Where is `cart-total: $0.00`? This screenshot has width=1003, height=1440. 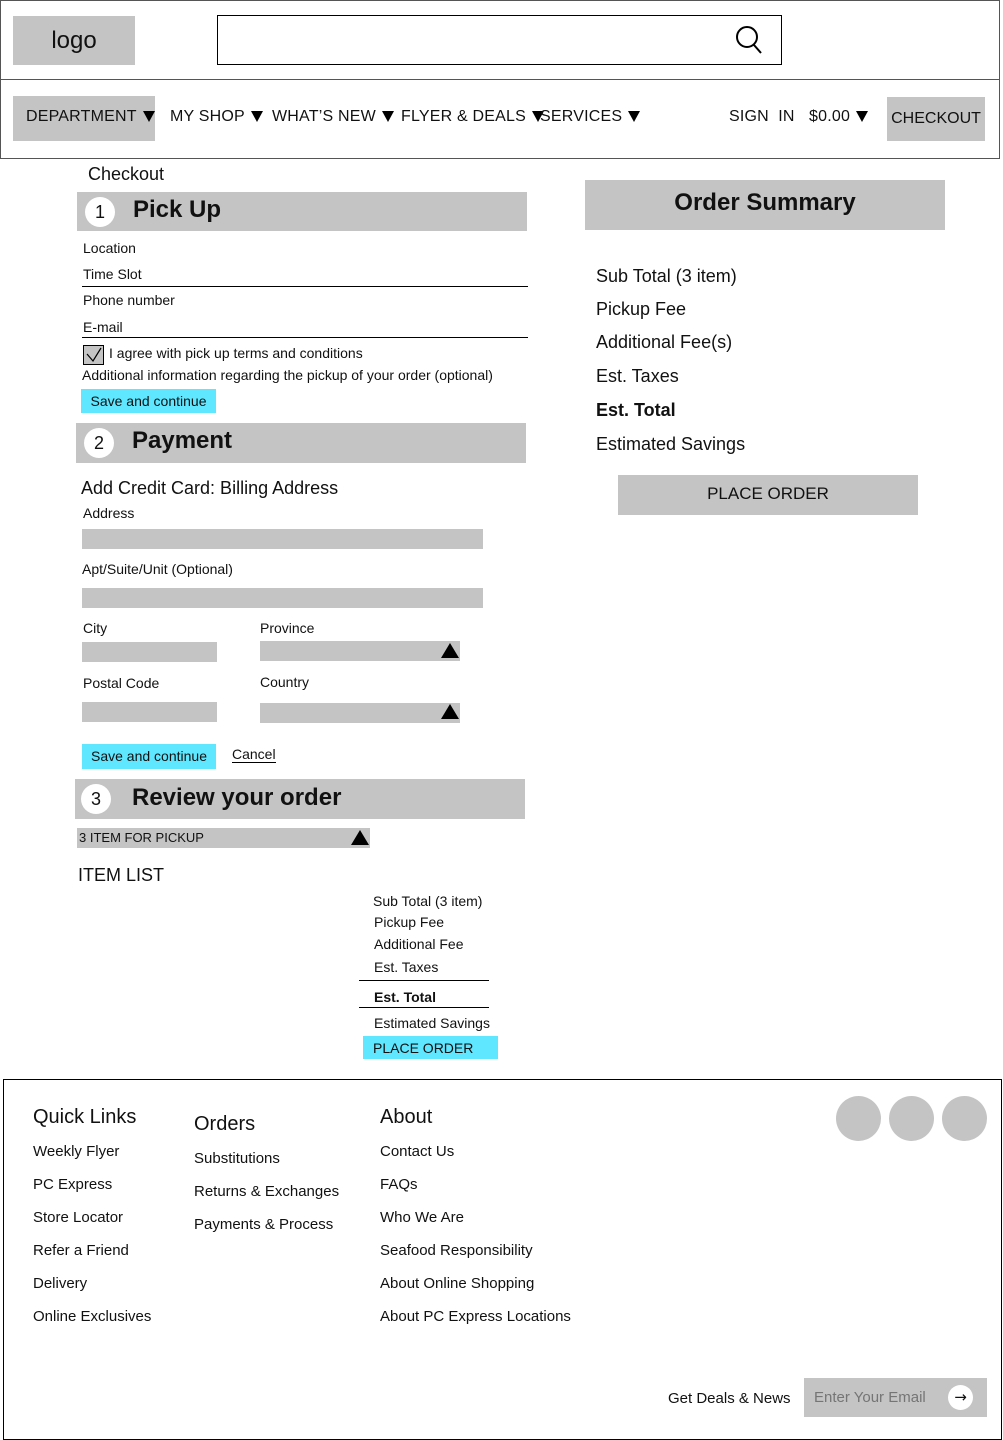 cart-total: $0.00 is located at coordinates (839, 117).